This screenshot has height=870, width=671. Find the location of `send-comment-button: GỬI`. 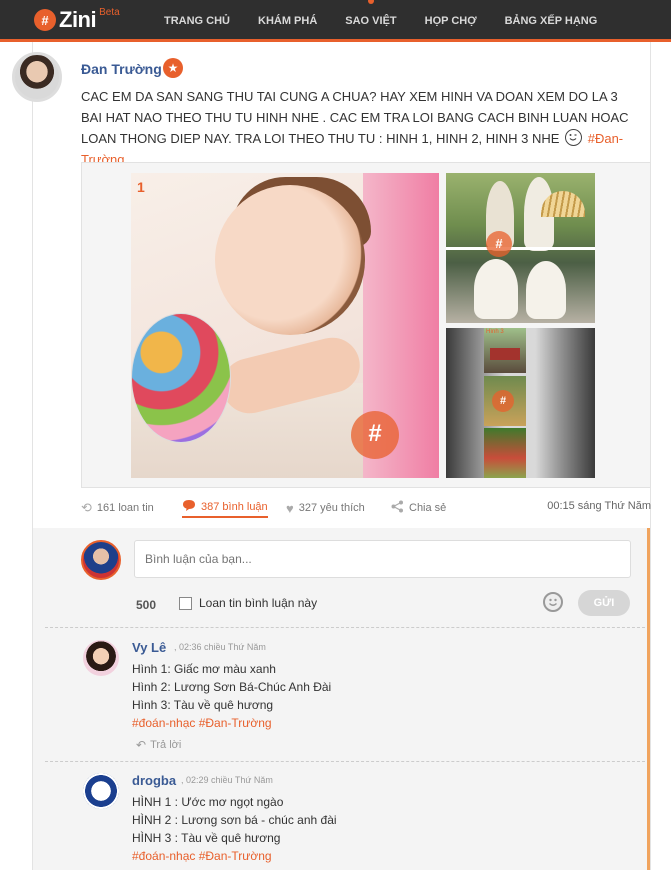

send-comment-button: GỬI is located at coordinates (604, 603).